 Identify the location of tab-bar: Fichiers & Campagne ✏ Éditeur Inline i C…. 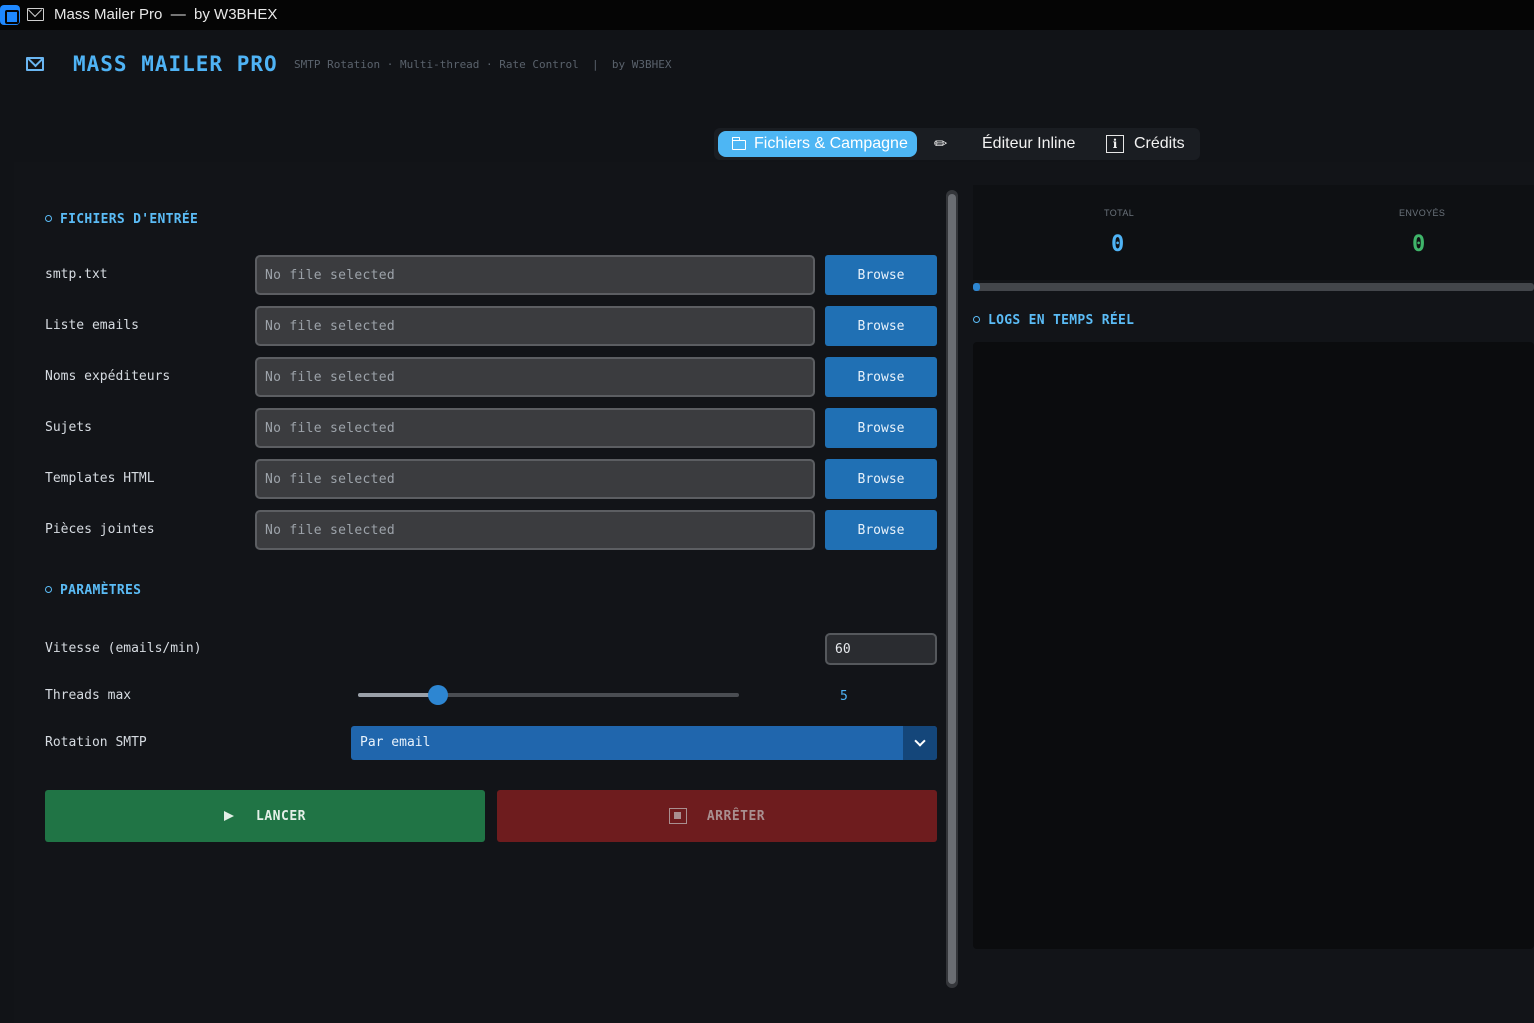
(957, 144).